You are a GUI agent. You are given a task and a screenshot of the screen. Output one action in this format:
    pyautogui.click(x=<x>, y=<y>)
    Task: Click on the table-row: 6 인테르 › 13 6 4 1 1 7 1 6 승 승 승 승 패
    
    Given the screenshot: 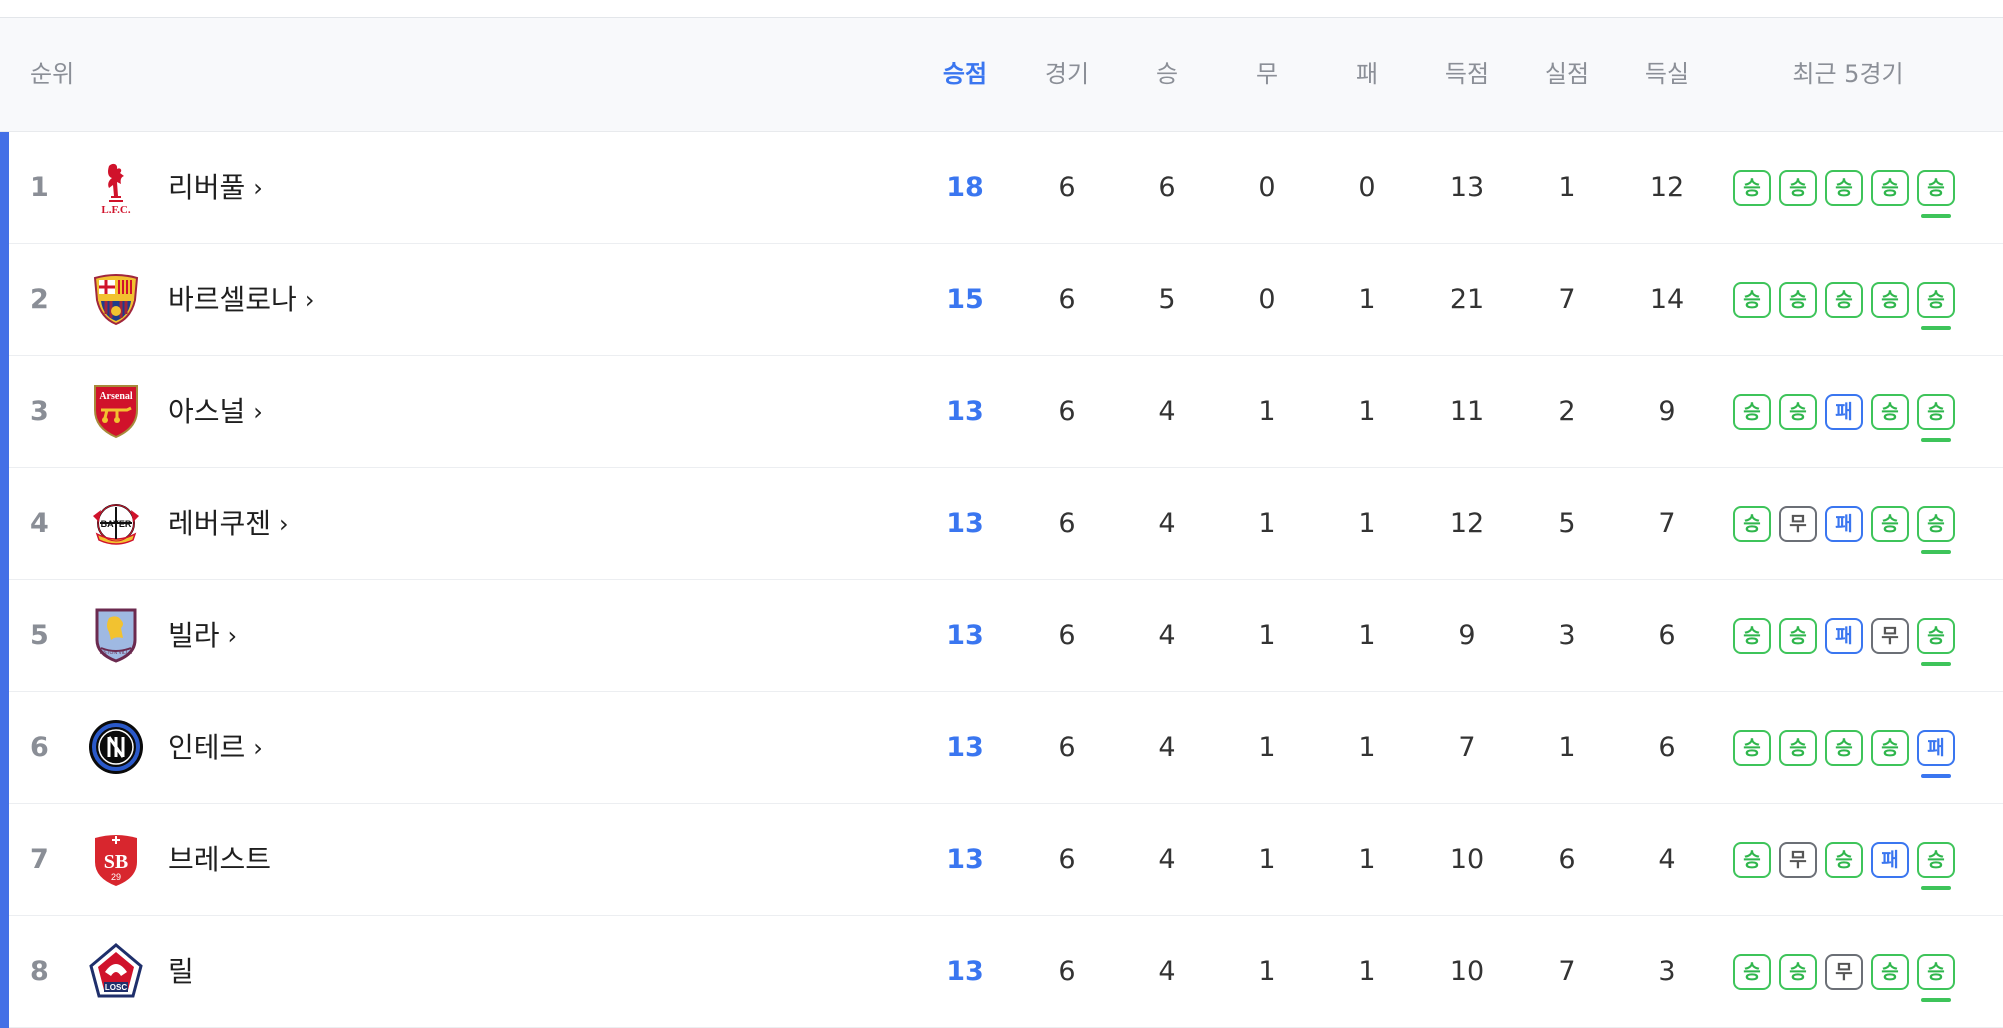 What is the action you would take?
    pyautogui.click(x=1001, y=748)
    